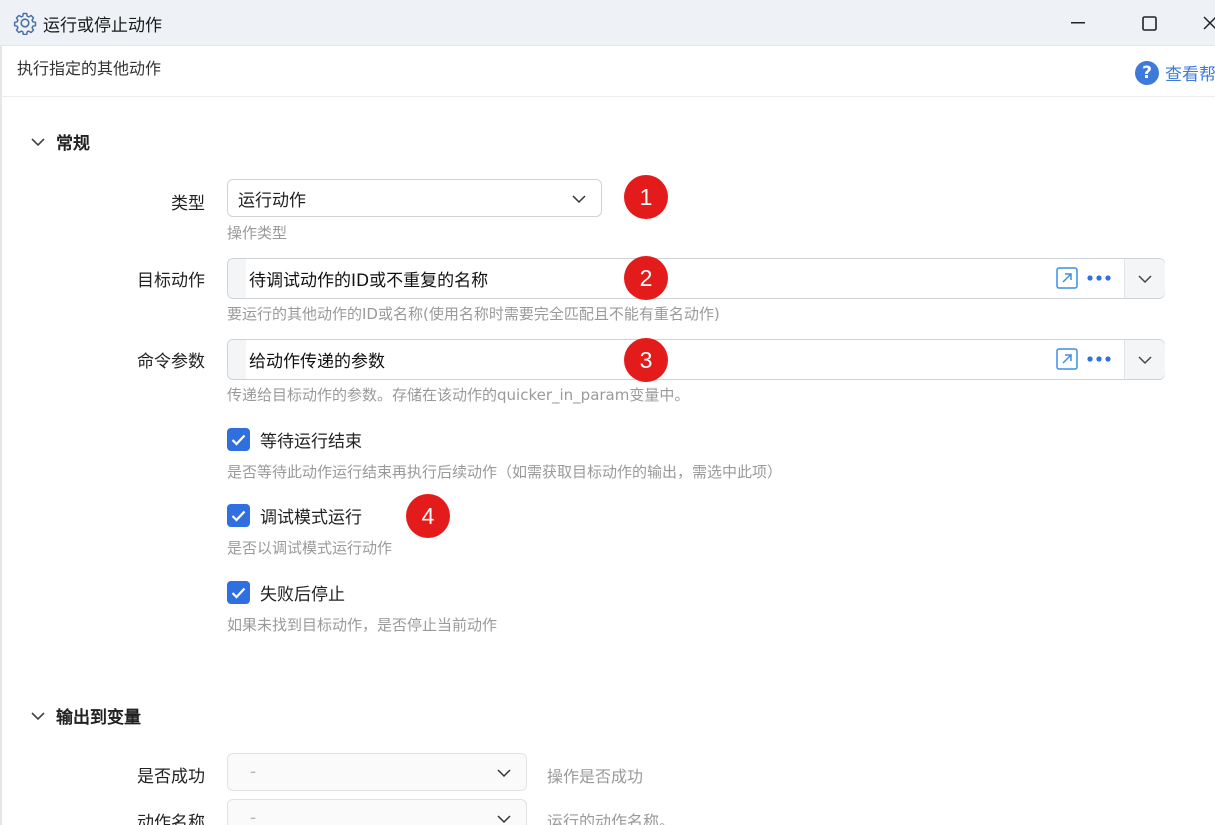 The width and height of the screenshot is (1215, 825). What do you see at coordinates (253, 816) in the screenshot?
I see `action-name-output-value: -` at bounding box center [253, 816].